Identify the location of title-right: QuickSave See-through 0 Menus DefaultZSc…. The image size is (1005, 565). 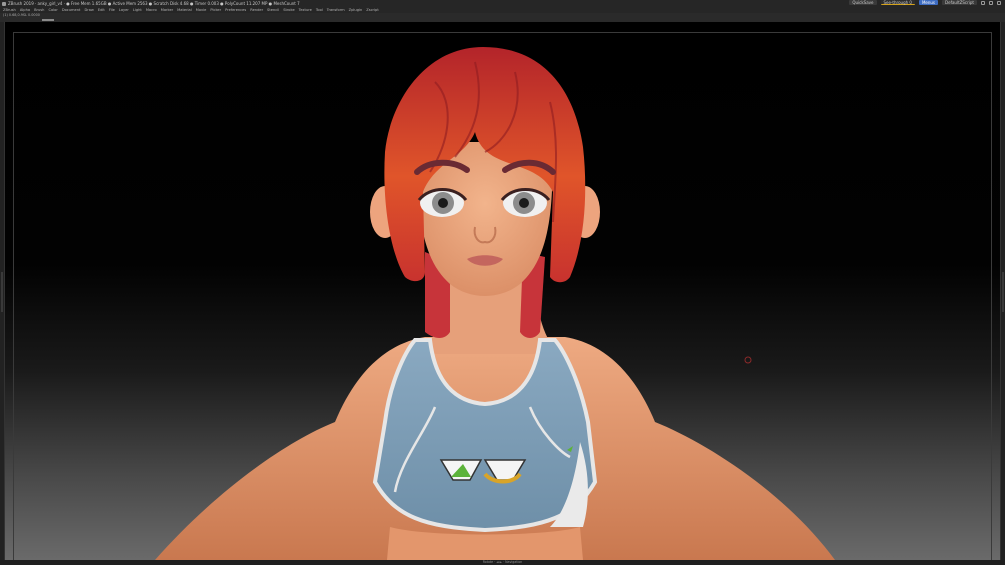
(925, 2).